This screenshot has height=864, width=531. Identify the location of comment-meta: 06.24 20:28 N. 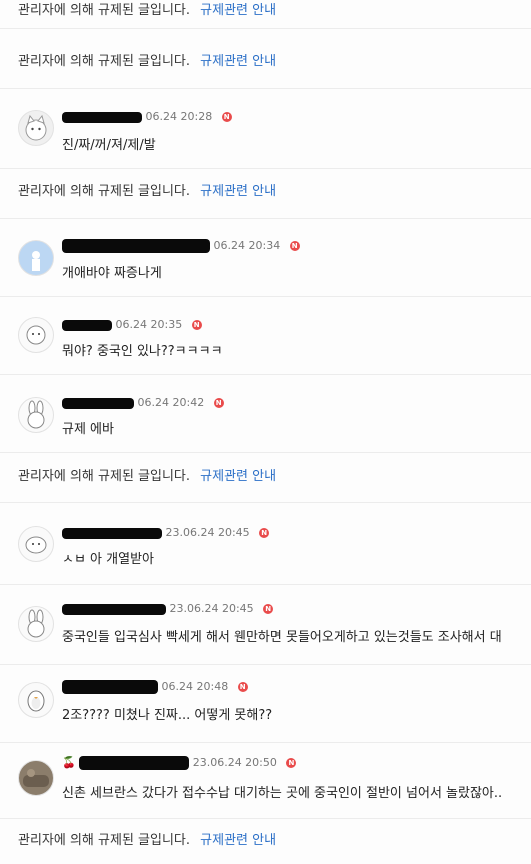
(147, 116).